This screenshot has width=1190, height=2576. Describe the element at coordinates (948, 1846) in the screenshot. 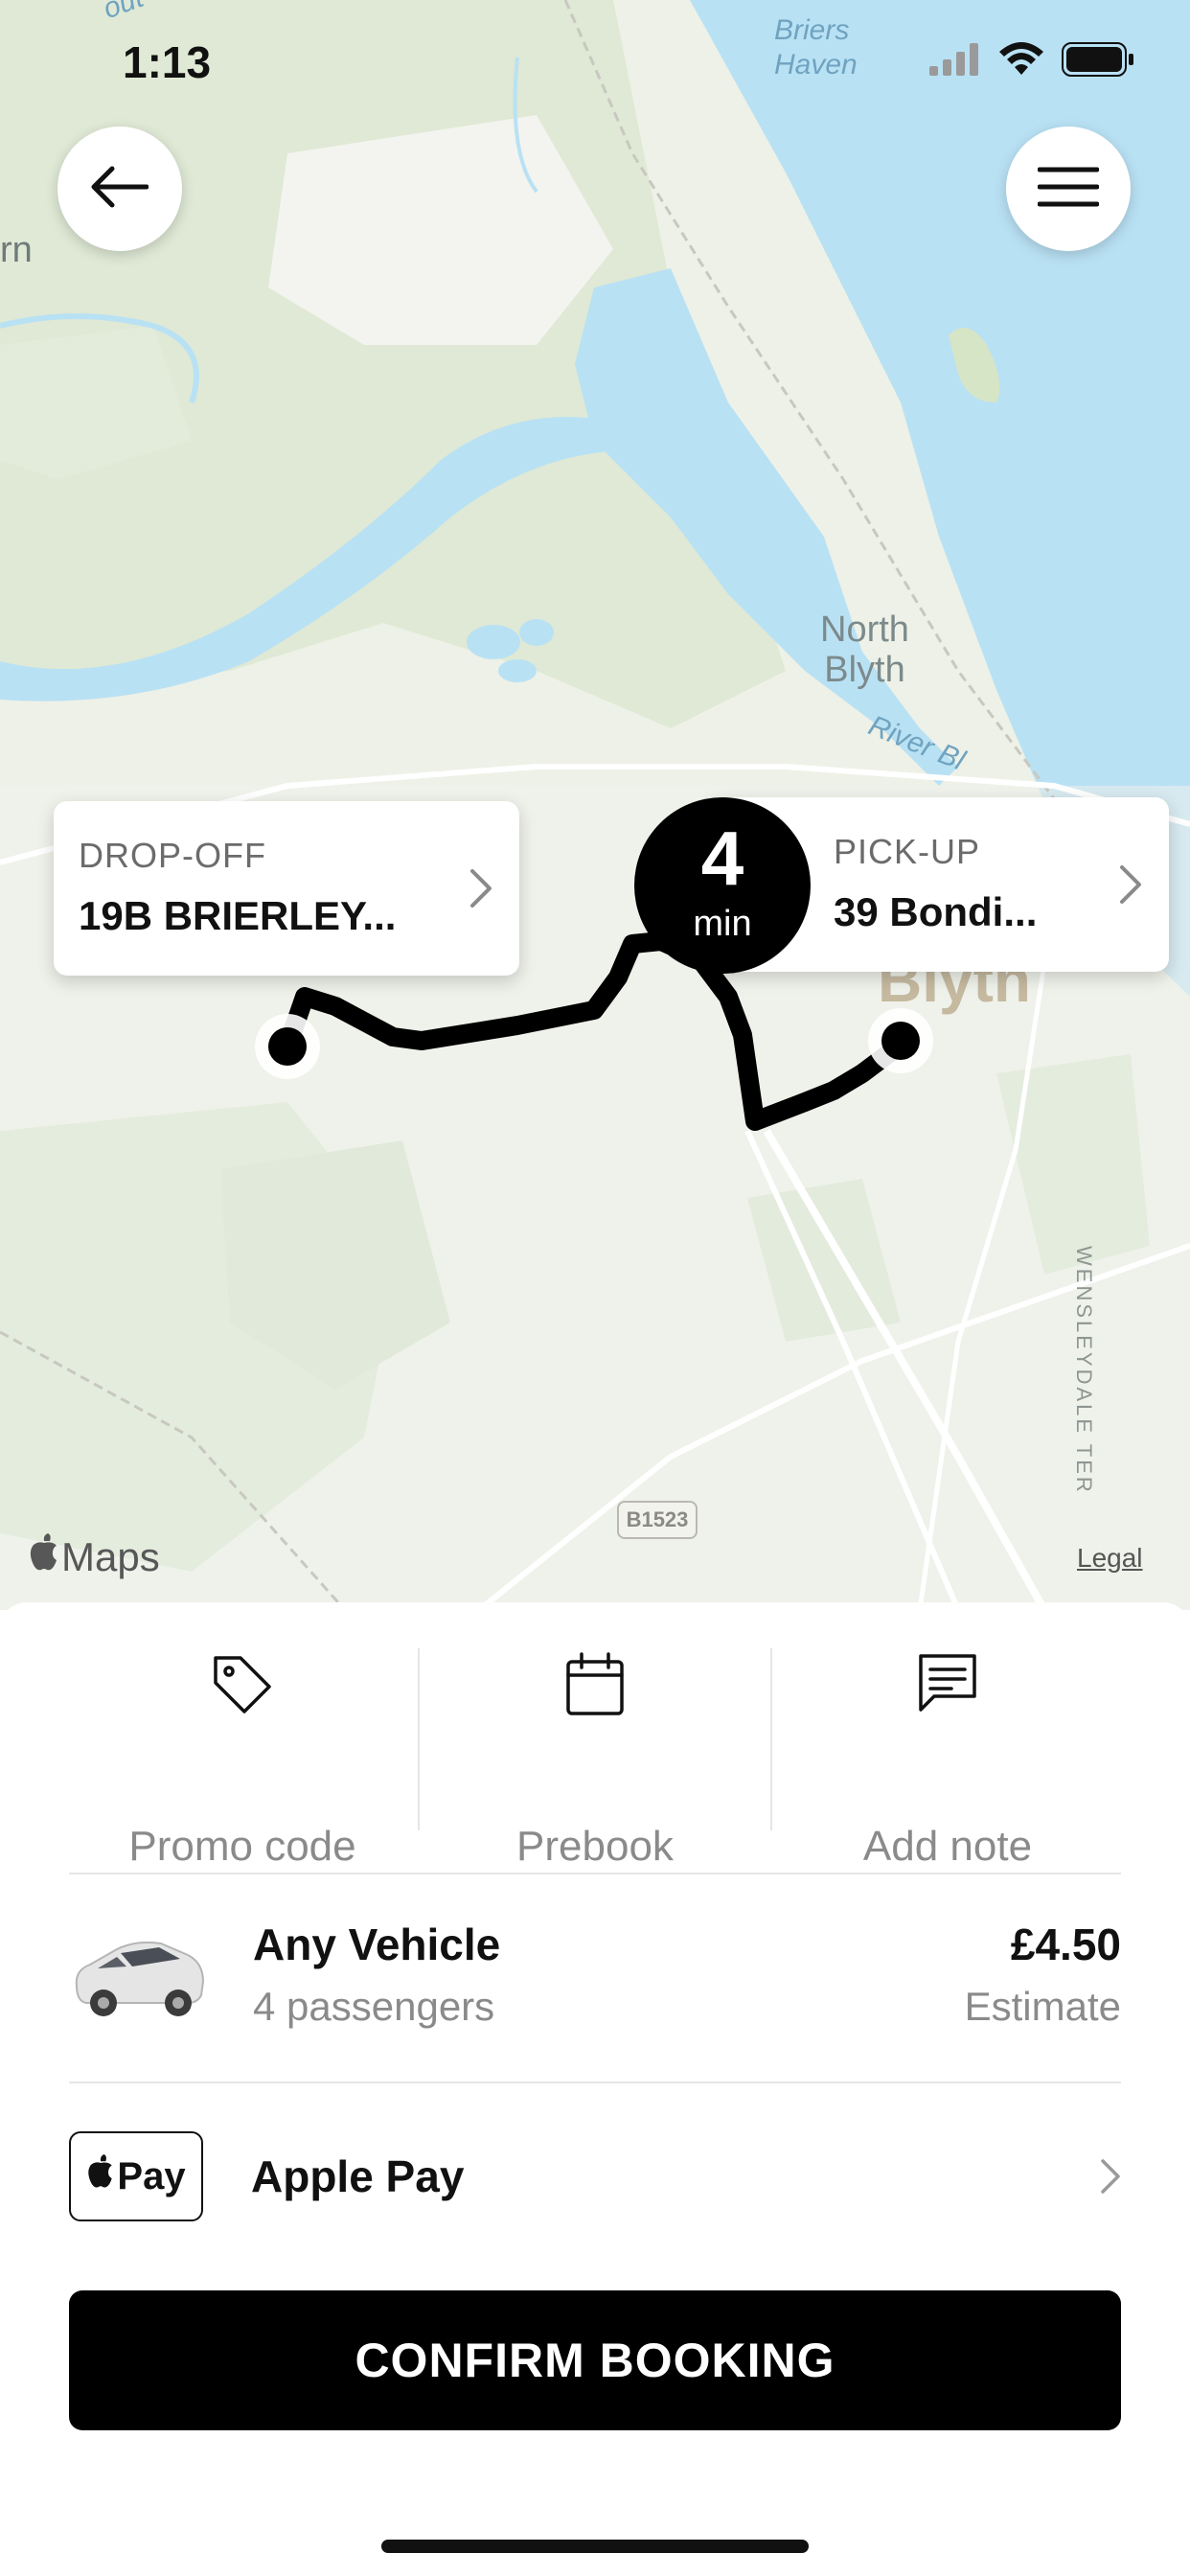

I see `add-note-label: Add note` at that location.